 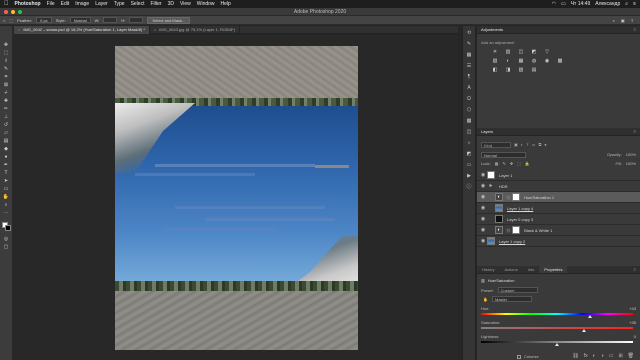 I want to click on layer-comps-panel-icon: ◫, so click(x=469, y=132).